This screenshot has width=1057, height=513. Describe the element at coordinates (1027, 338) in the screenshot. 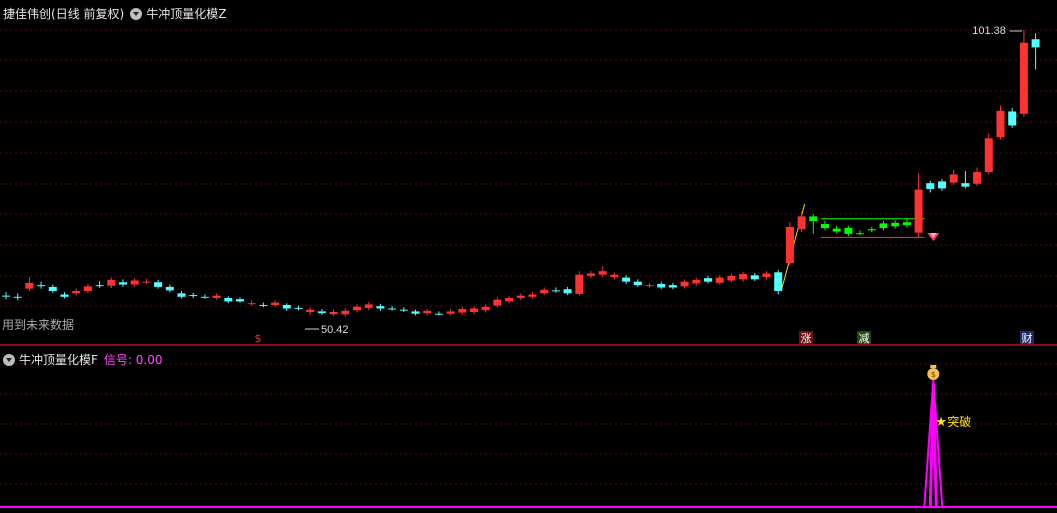

I see `event-marker: 财` at that location.